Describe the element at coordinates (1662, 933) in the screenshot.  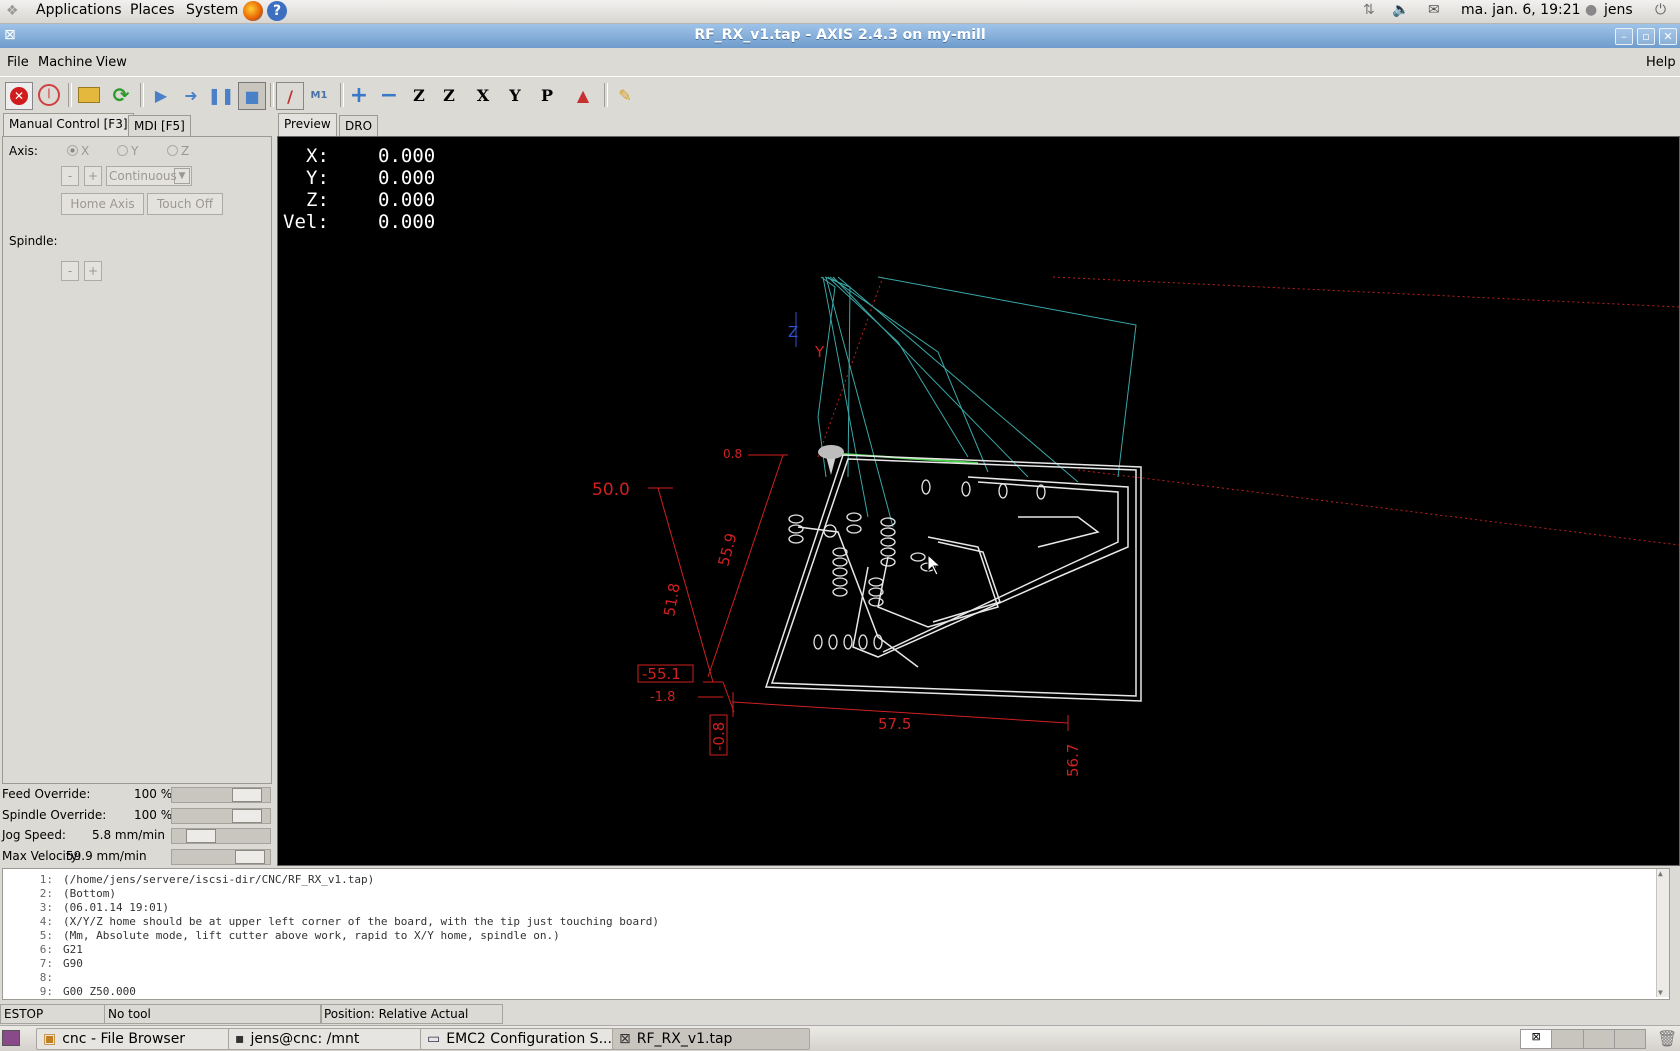
I see `code-scrollbar: ▲ ▼` at that location.